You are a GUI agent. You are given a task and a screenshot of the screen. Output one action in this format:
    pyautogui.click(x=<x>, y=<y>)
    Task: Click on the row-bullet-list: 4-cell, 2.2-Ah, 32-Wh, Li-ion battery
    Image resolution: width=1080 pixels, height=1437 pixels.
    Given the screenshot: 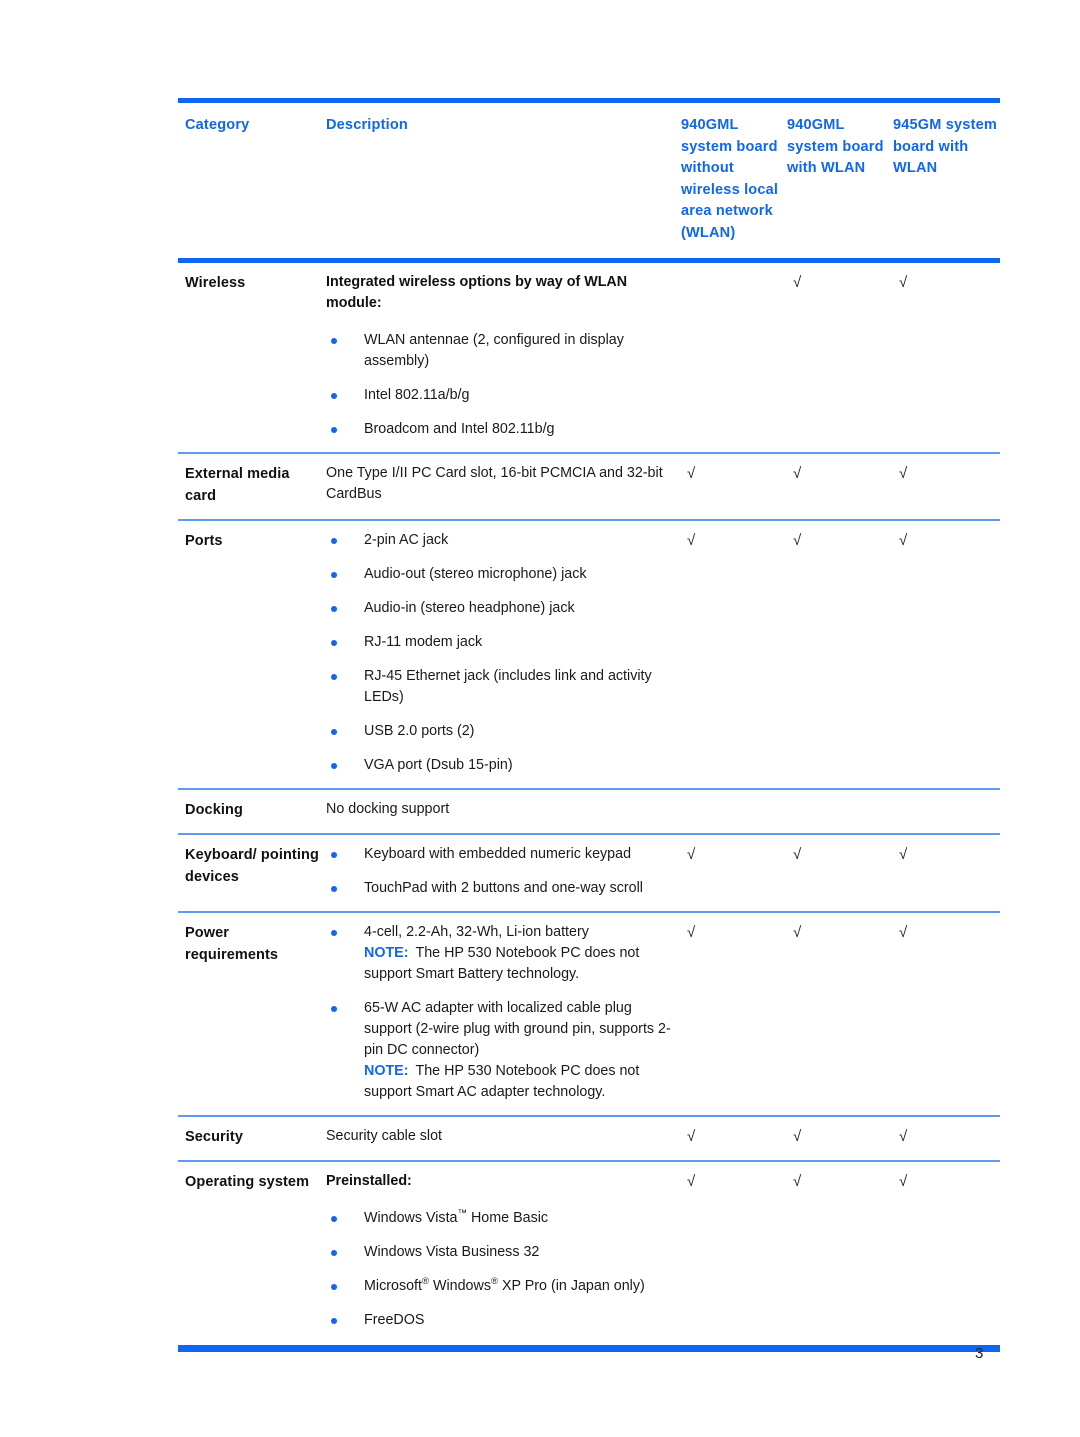 What is the action you would take?
    pyautogui.click(x=500, y=932)
    